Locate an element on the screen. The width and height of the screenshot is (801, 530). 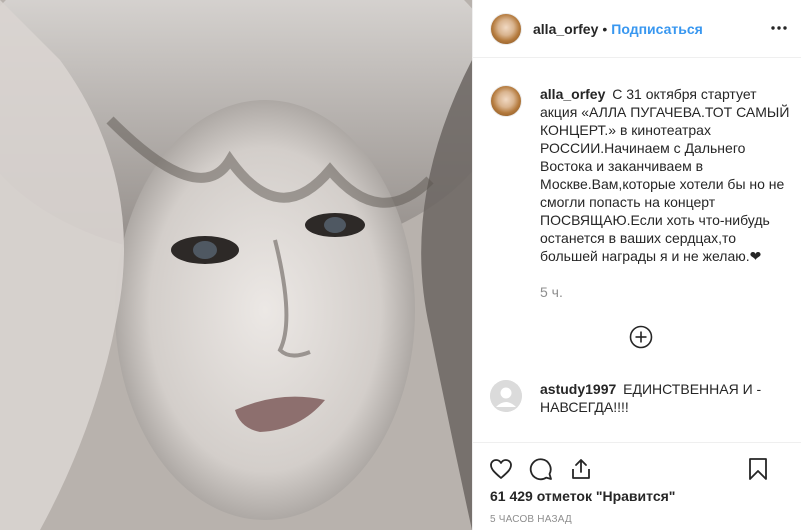
author-avatar is located at coordinates (506, 28).